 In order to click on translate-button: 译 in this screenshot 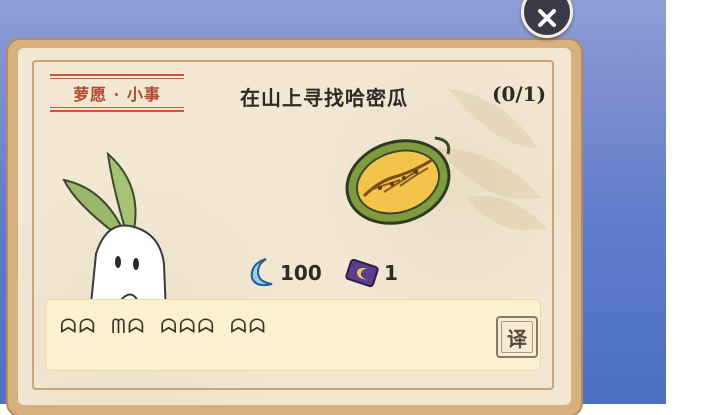, I will do `click(517, 337)`.